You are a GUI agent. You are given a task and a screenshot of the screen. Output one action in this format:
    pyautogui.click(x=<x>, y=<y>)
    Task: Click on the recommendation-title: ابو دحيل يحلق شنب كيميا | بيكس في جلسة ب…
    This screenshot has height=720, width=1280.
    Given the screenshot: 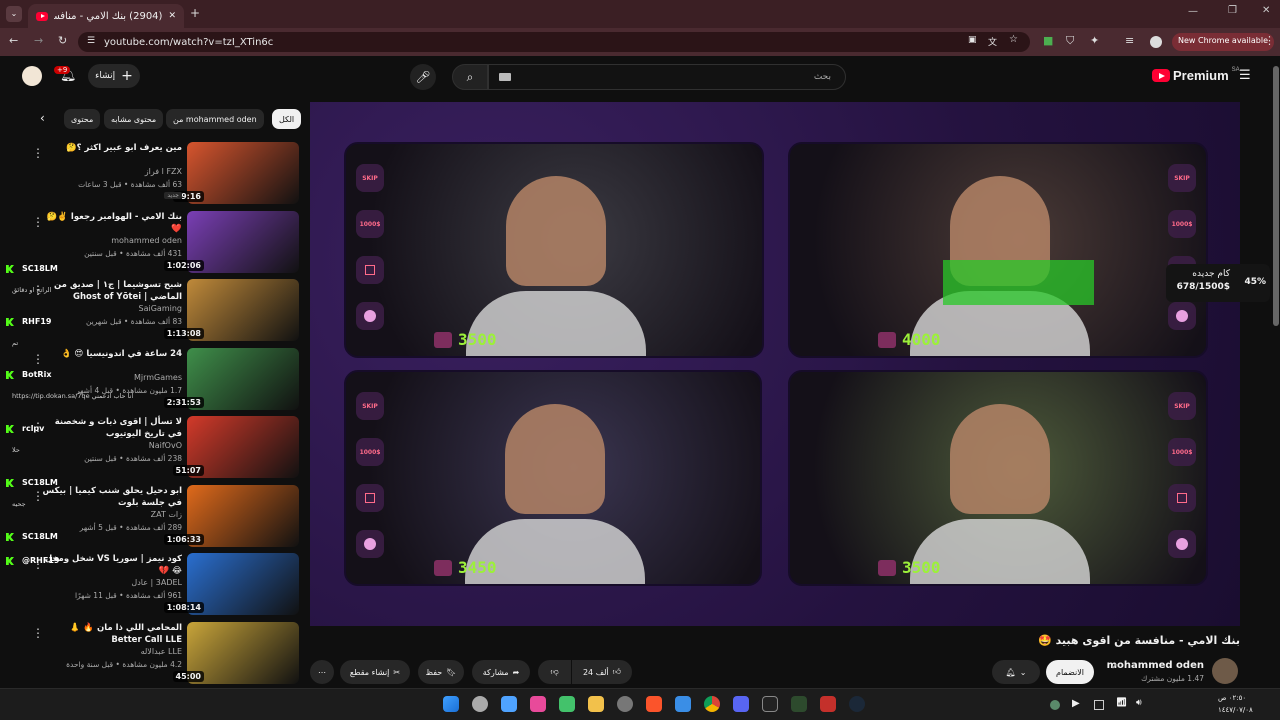 What is the action you would take?
    pyautogui.click(x=112, y=497)
    